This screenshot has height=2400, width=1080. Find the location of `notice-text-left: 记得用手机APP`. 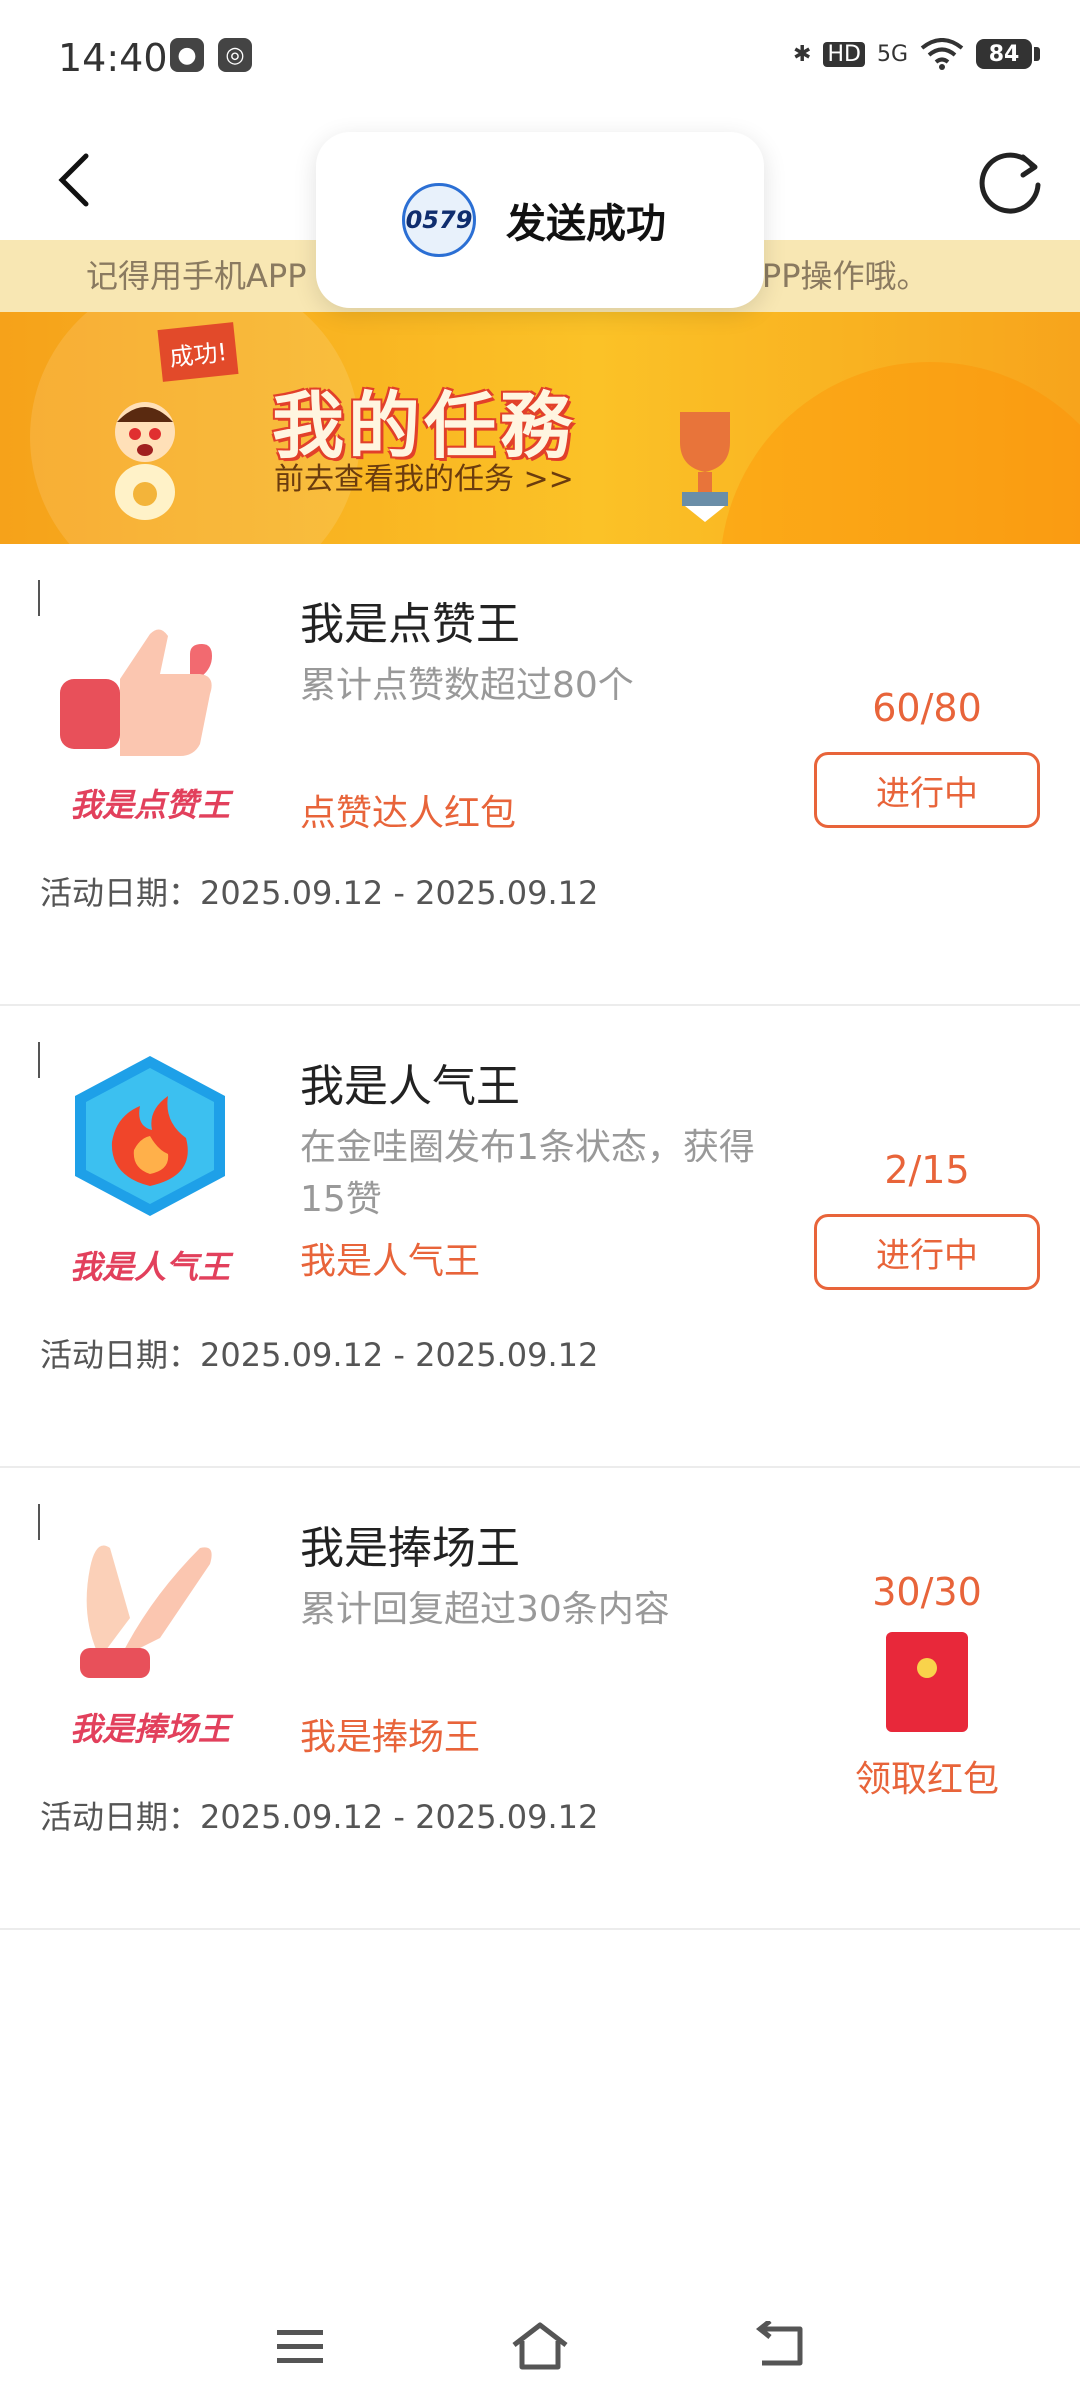

notice-text-left: 记得用手机APP is located at coordinates (196, 276).